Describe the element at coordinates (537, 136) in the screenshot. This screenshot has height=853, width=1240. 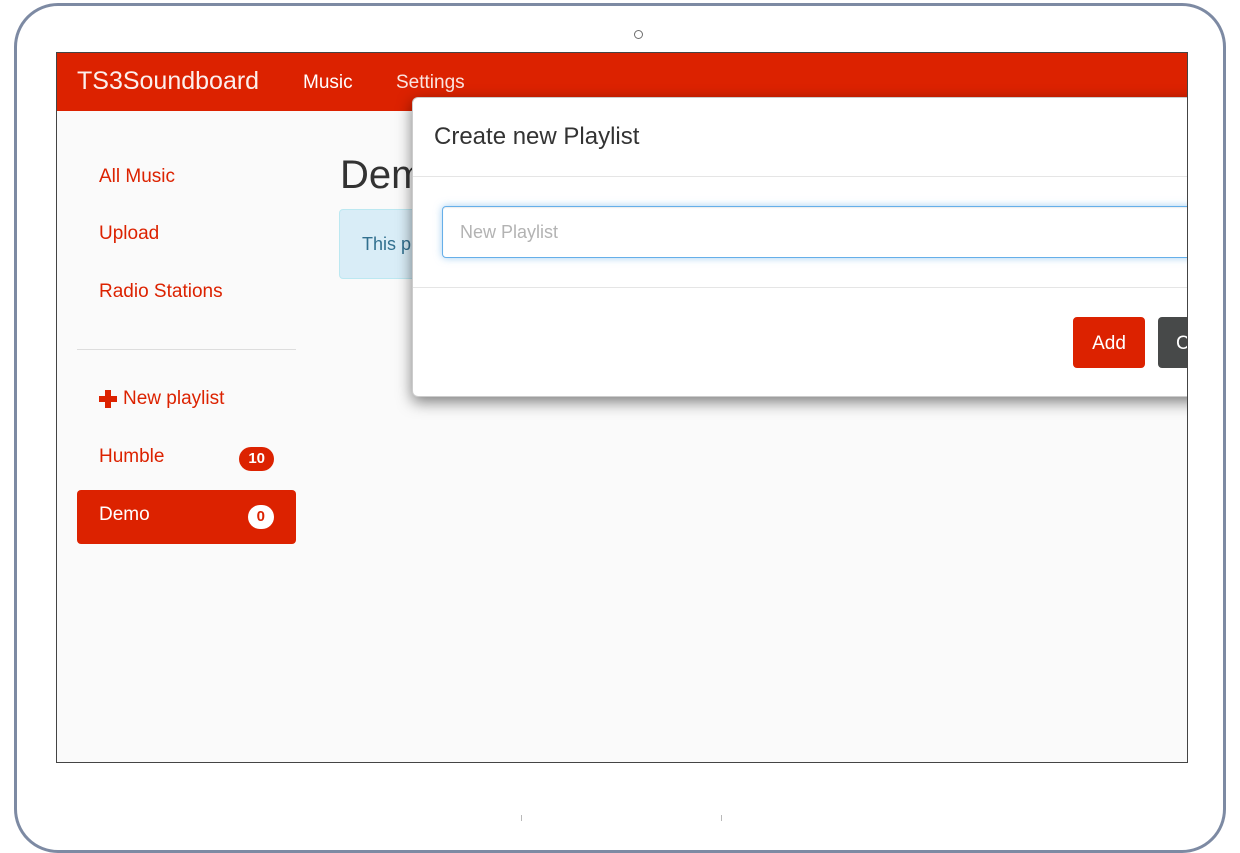
I see `modal-title: Create new Playlist` at that location.